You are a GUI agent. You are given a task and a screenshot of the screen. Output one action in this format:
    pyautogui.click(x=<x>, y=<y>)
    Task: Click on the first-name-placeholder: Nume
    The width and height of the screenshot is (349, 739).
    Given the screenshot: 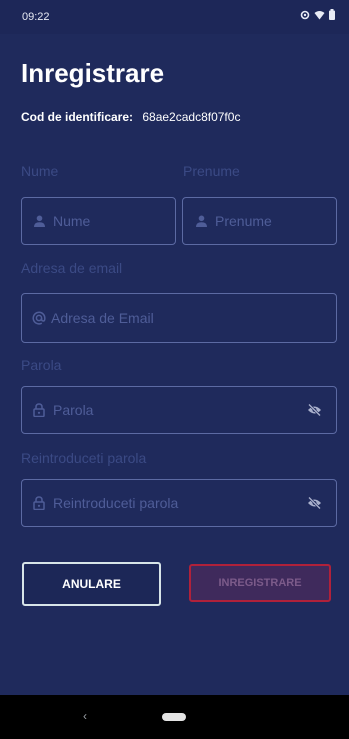 What is the action you would take?
    pyautogui.click(x=72, y=221)
    